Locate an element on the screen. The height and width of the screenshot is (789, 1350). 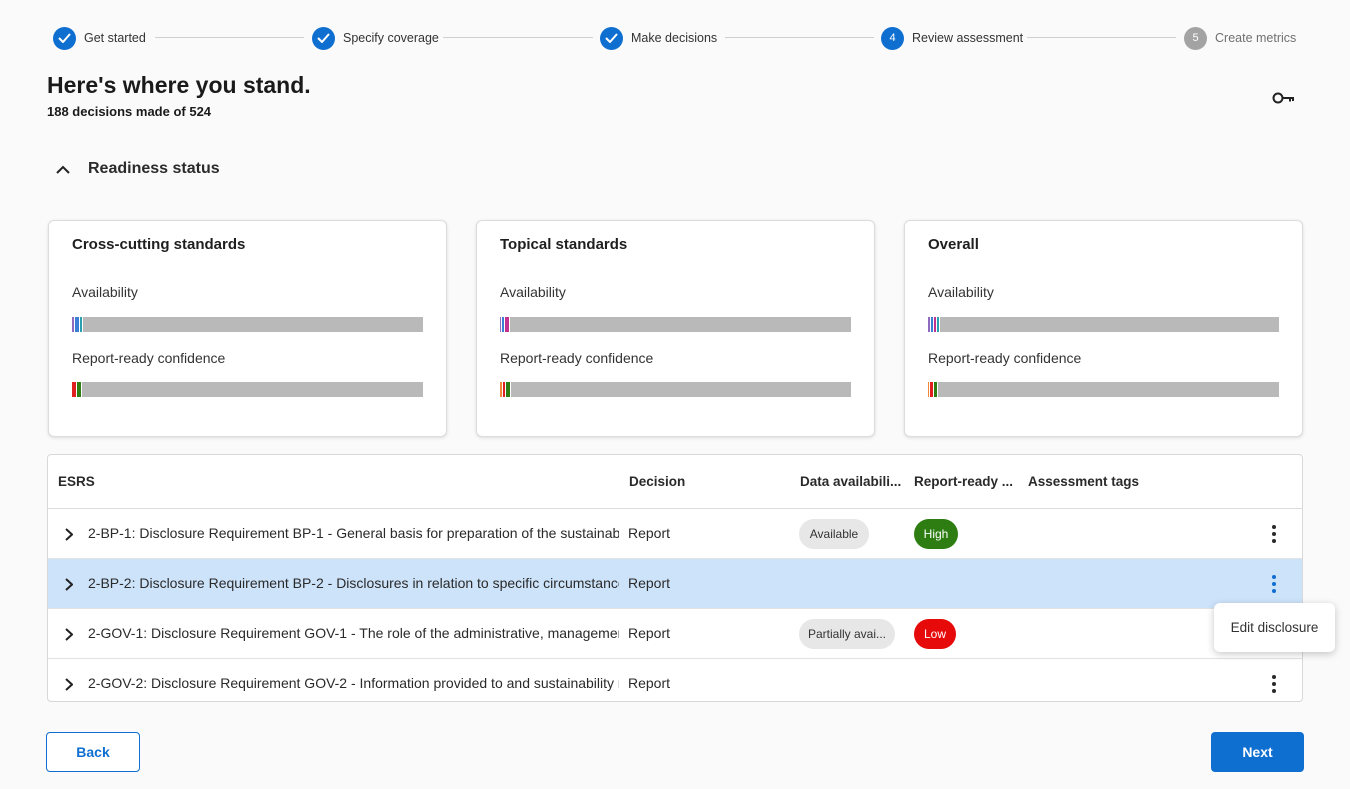
step-review-assessment: 4 Review assessment is located at coordinates (952, 38).